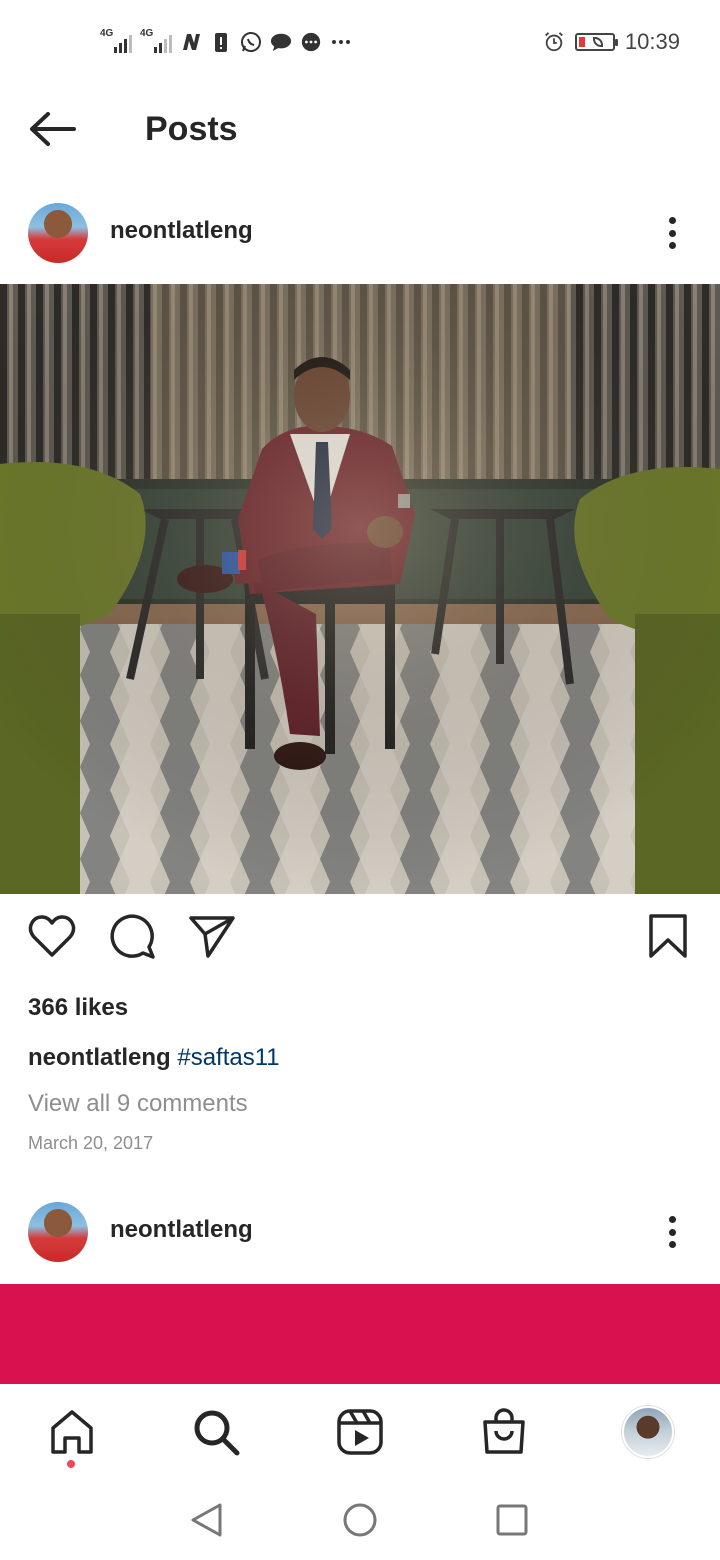 Image resolution: width=720 pixels, height=1560 pixels. I want to click on battery-icon, so click(596, 42).